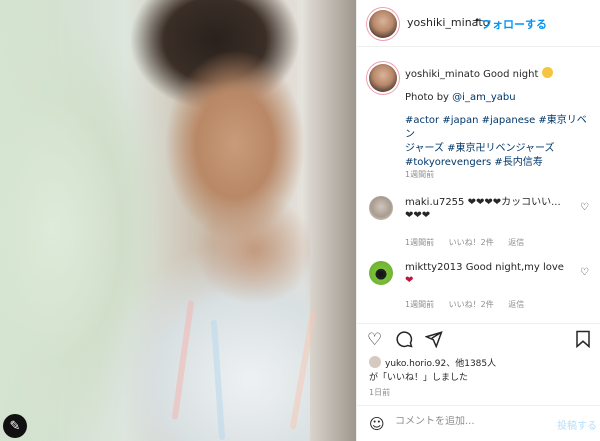 The width and height of the screenshot is (600, 441). I want to click on comment-icon, so click(404, 341).